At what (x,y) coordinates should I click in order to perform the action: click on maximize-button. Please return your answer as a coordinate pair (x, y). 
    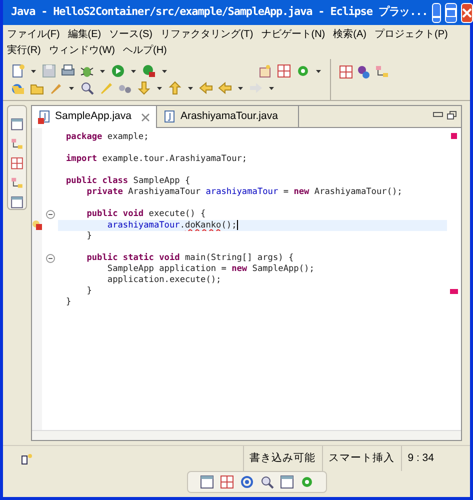
    Looking at the image, I should click on (450, 12).